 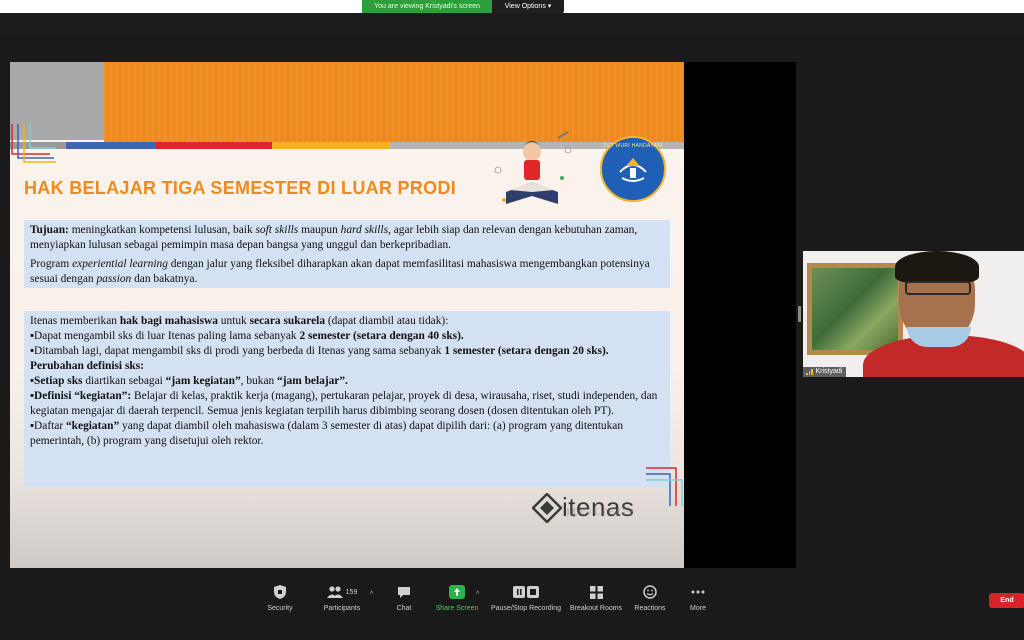 What do you see at coordinates (168, 321) in the screenshot?
I see `rights-intro-b: hak bagi mahasiswa` at bounding box center [168, 321].